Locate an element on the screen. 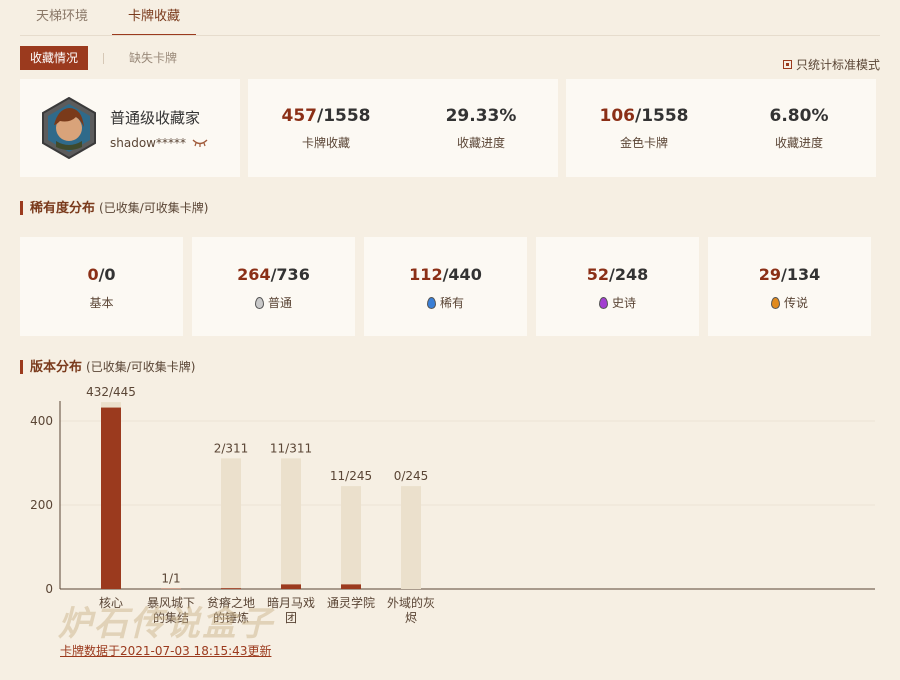 The width and height of the screenshot is (900, 680). version-title-text: 版本分布 is located at coordinates (56, 367).